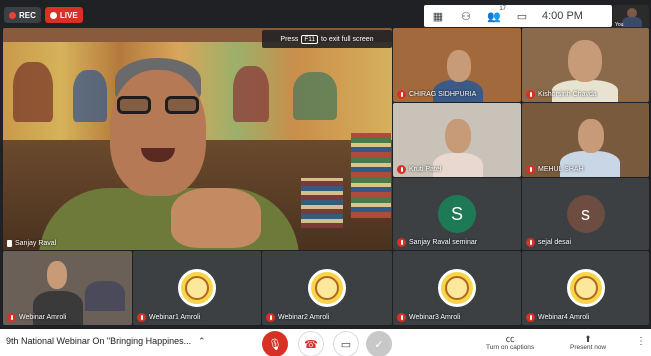 The image size is (651, 356). What do you see at coordinates (562, 16) in the screenshot?
I see `clock: 4:00 PM` at bounding box center [562, 16].